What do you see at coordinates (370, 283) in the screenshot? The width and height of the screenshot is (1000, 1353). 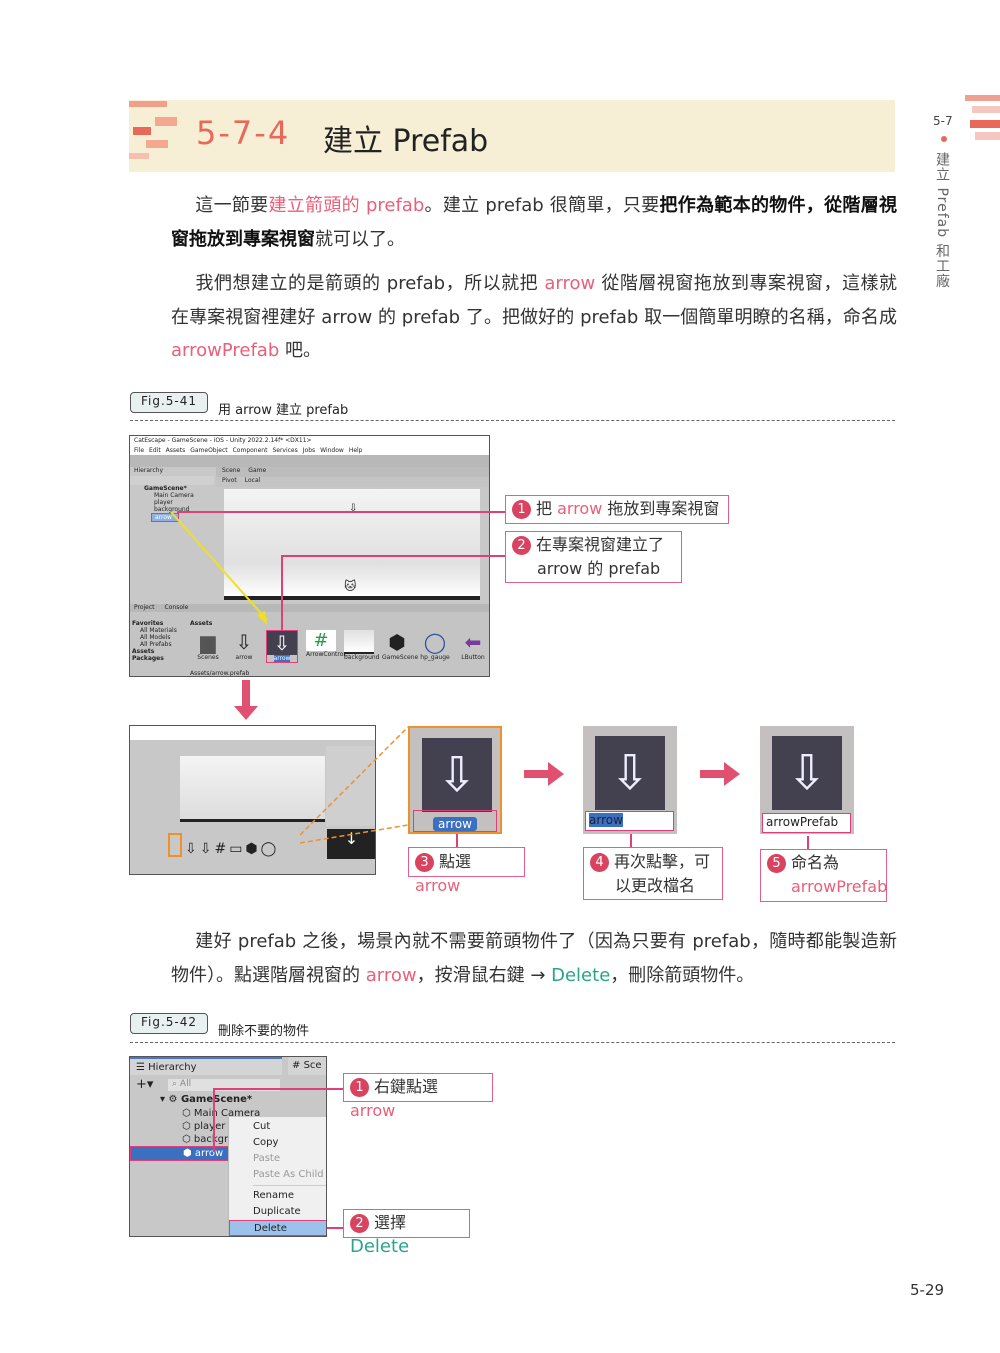 I see `text: 我們想建立的是箭頭的 prefab，所以就把` at bounding box center [370, 283].